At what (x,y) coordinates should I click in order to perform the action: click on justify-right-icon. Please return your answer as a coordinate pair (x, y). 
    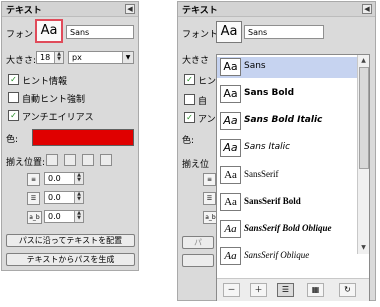
    Looking at the image, I should click on (70, 160).